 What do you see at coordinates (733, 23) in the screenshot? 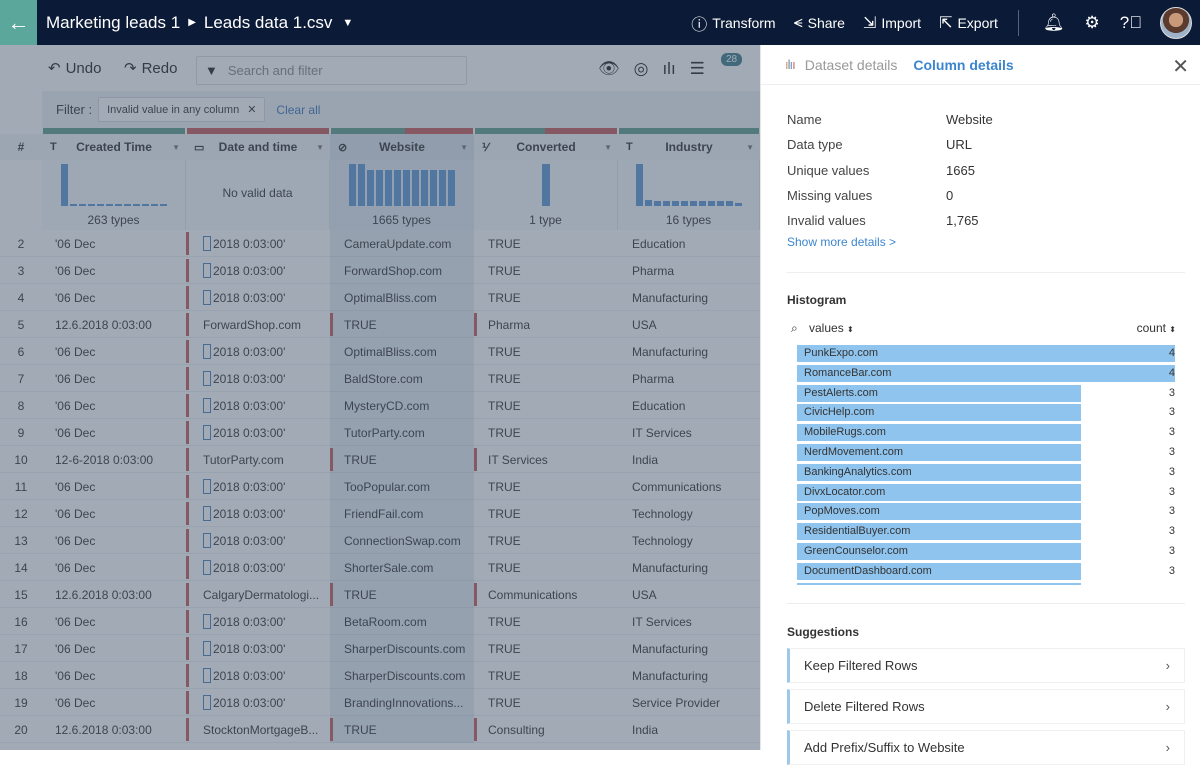
I see `transform-button: ⓘTransform` at bounding box center [733, 23].